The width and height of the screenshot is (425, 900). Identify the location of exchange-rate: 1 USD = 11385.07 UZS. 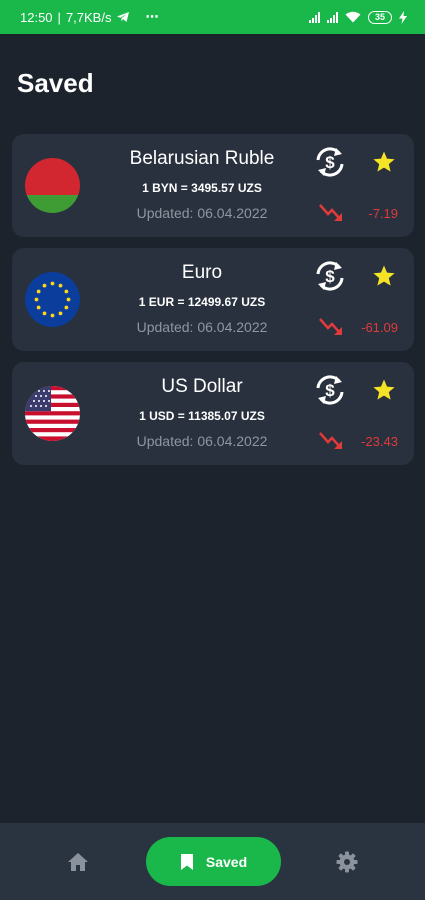
(202, 416).